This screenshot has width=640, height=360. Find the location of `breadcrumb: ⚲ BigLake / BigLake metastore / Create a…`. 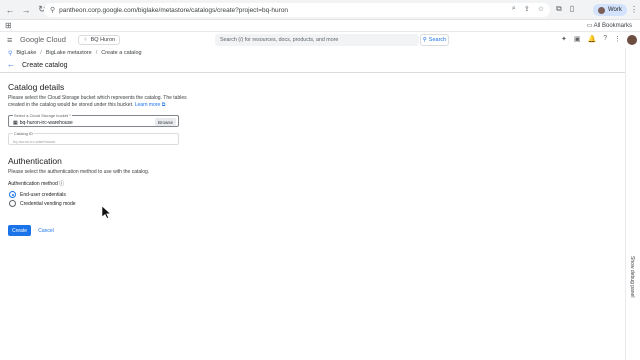

breadcrumb: ⚲ BigLake / BigLake metastore / Create a… is located at coordinates (320, 53).